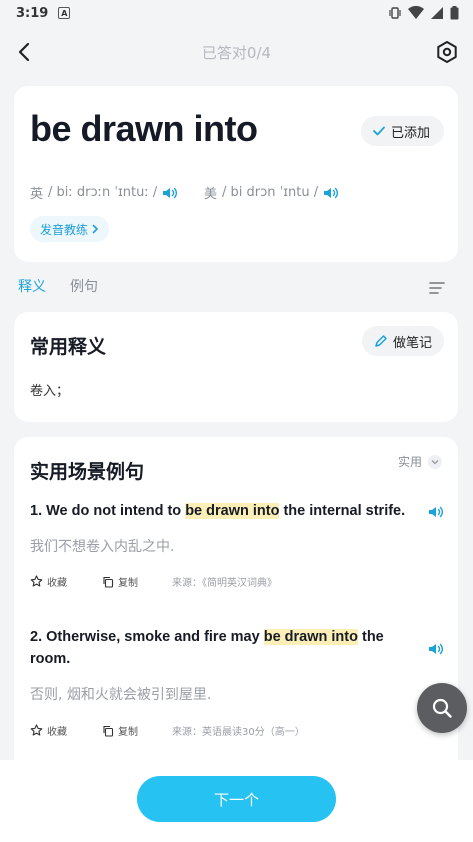 The image size is (473, 842). I want to click on pencil-icon, so click(381, 340).